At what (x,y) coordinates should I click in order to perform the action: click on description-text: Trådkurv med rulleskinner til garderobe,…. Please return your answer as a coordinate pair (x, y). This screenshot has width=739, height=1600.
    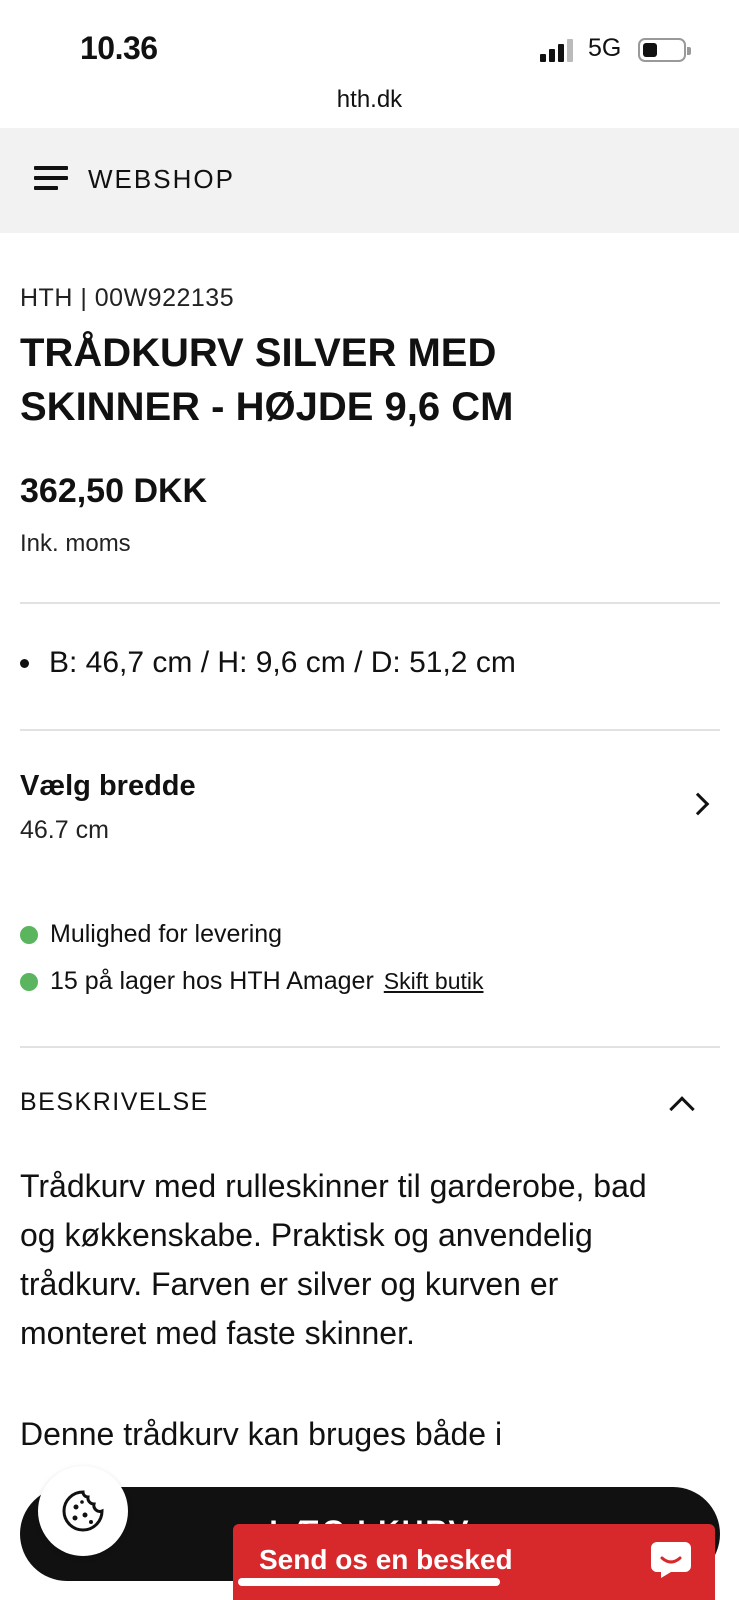
    Looking at the image, I should click on (370, 1260).